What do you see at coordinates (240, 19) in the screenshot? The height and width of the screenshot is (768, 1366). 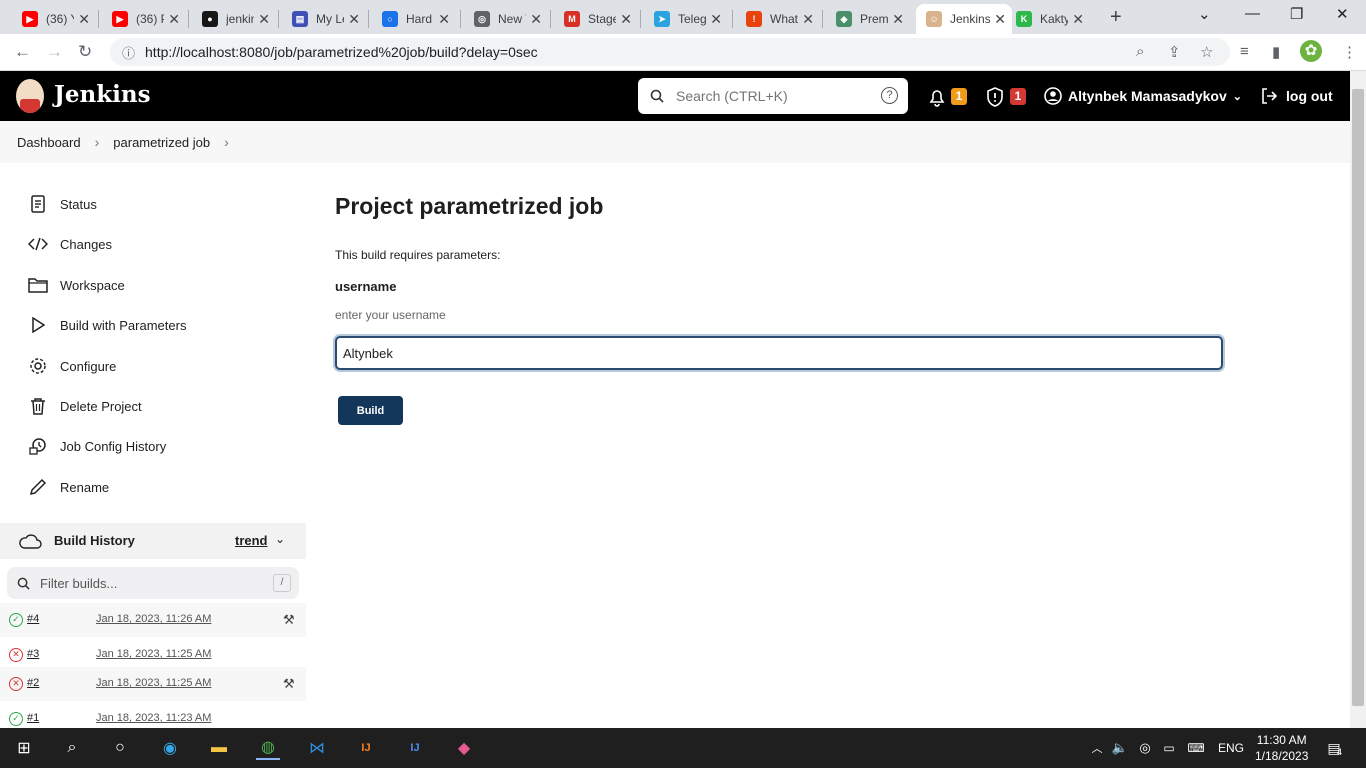 I see `tab-title: jenkins` at bounding box center [240, 19].